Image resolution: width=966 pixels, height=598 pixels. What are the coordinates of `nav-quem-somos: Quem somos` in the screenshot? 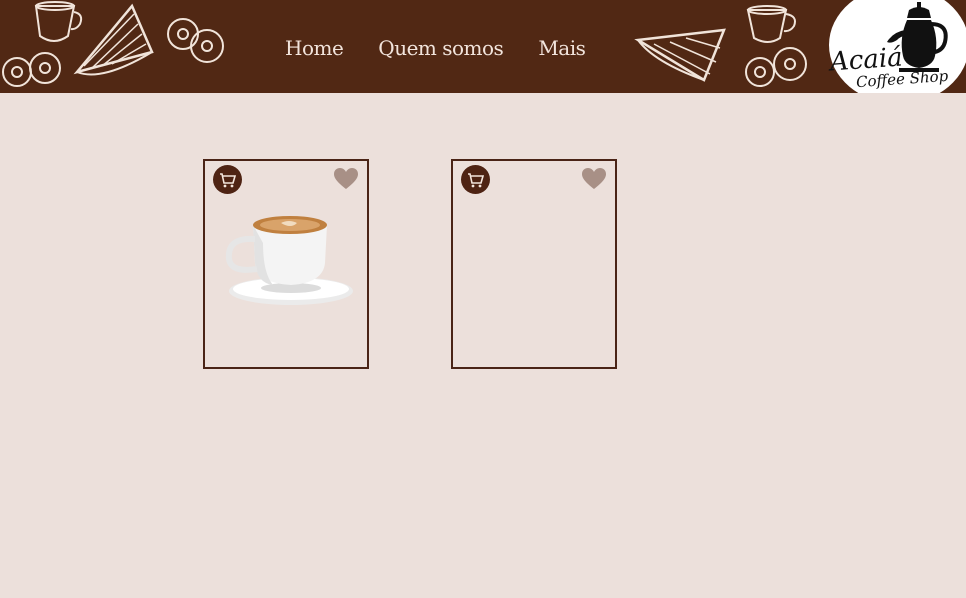 It's located at (441, 48).